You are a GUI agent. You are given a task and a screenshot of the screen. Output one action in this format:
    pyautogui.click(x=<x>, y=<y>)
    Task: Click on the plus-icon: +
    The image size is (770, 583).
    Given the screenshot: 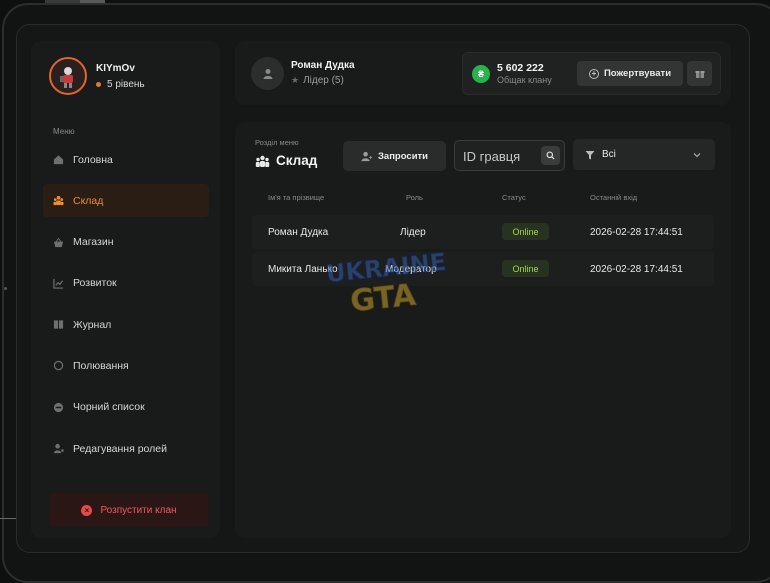 What is the action you would take?
    pyautogui.click(x=593, y=73)
    